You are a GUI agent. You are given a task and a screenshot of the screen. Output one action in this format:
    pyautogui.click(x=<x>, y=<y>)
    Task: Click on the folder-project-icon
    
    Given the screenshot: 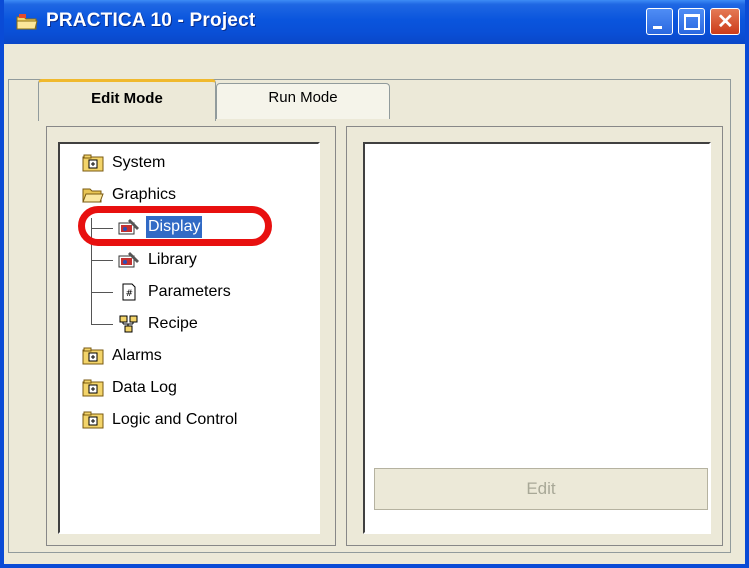 What is the action you would take?
    pyautogui.click(x=27, y=22)
    